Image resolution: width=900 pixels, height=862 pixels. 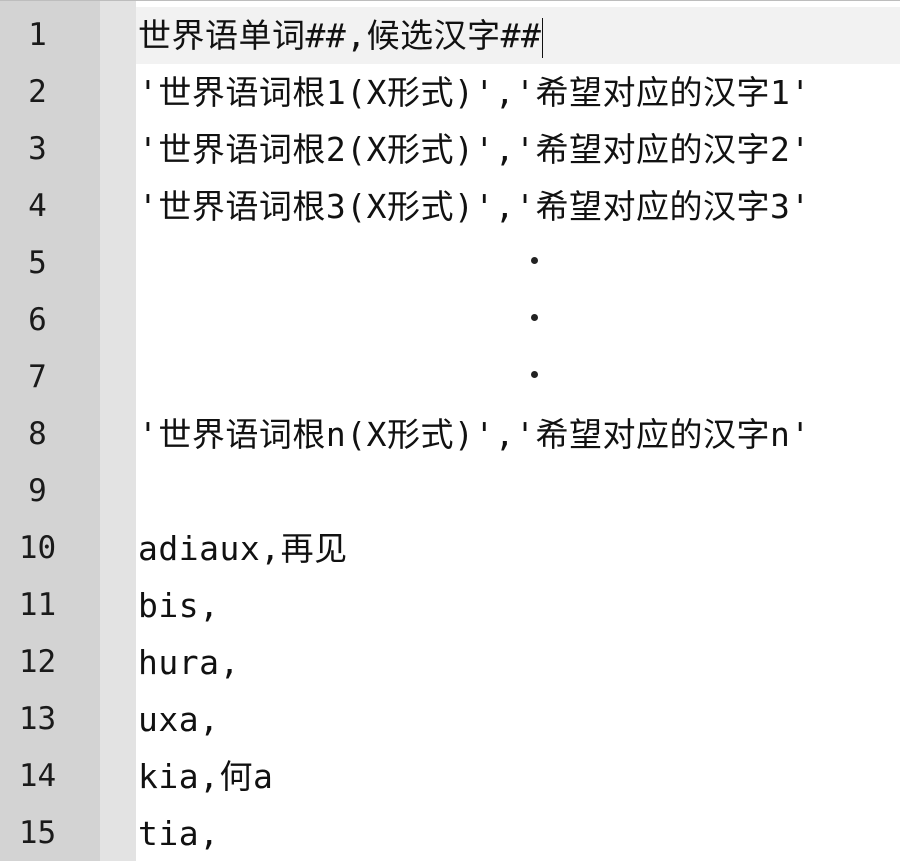 I want to click on line-number: 6, so click(x=37, y=320).